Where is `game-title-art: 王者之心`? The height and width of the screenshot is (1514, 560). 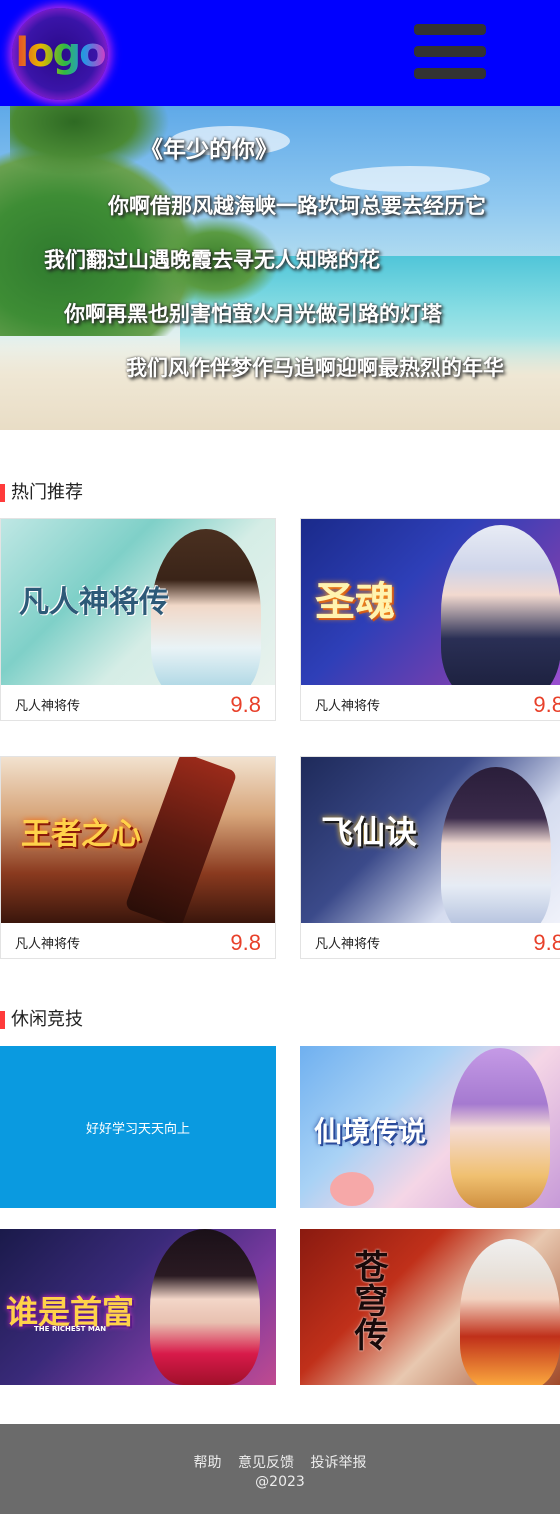
game-title-art: 王者之心 is located at coordinates (81, 834).